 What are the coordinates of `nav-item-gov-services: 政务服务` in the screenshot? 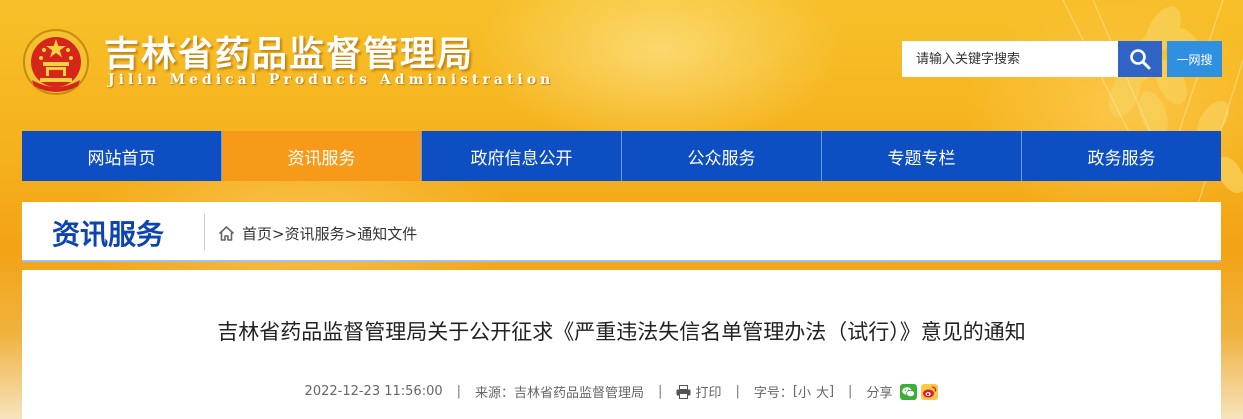 It's located at (1121, 156).